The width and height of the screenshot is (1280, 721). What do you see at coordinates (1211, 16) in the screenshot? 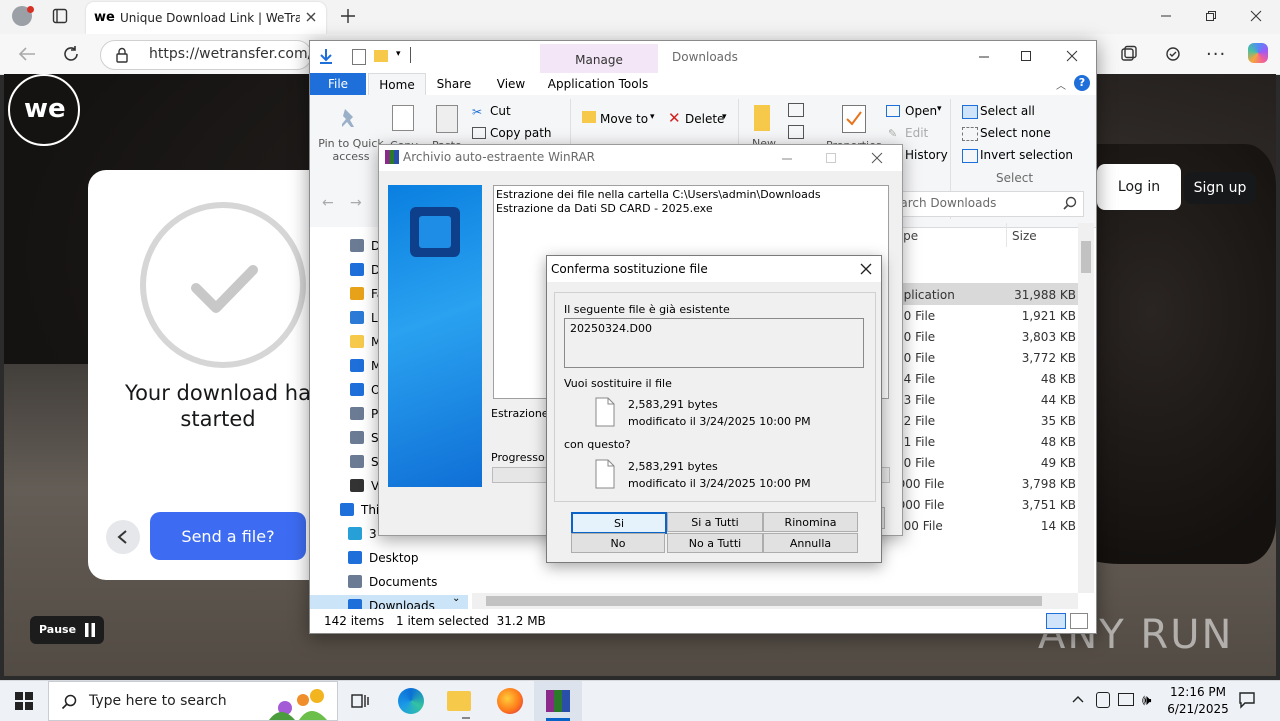
I see `restore-icon` at bounding box center [1211, 16].